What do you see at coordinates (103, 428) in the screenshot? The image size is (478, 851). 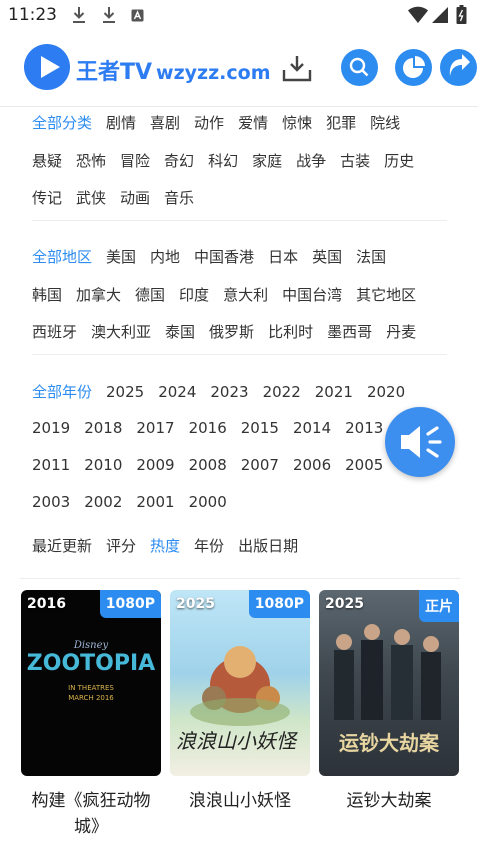 I see `filter-year: 2018` at bounding box center [103, 428].